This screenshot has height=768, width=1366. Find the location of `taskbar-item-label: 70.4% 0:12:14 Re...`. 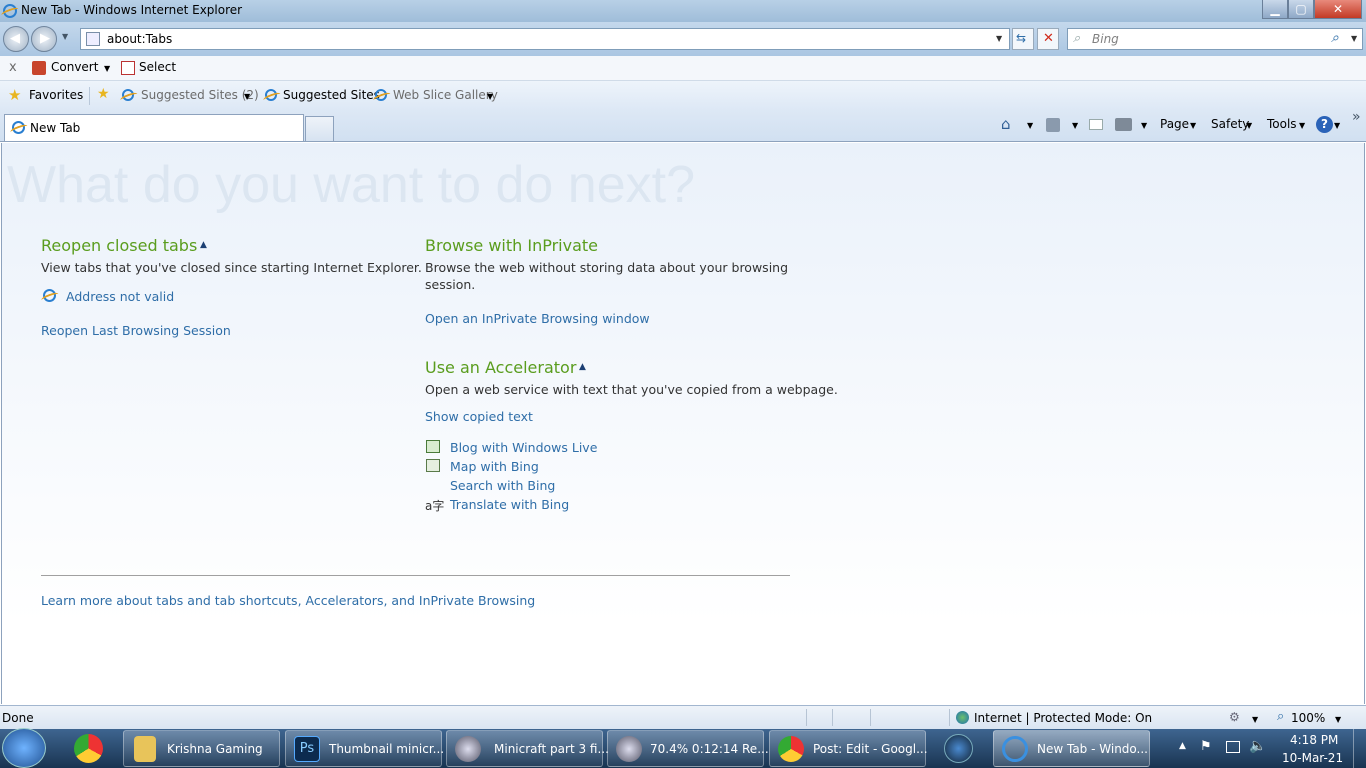

taskbar-item-label: 70.4% 0:12:14 Re... is located at coordinates (709, 749).